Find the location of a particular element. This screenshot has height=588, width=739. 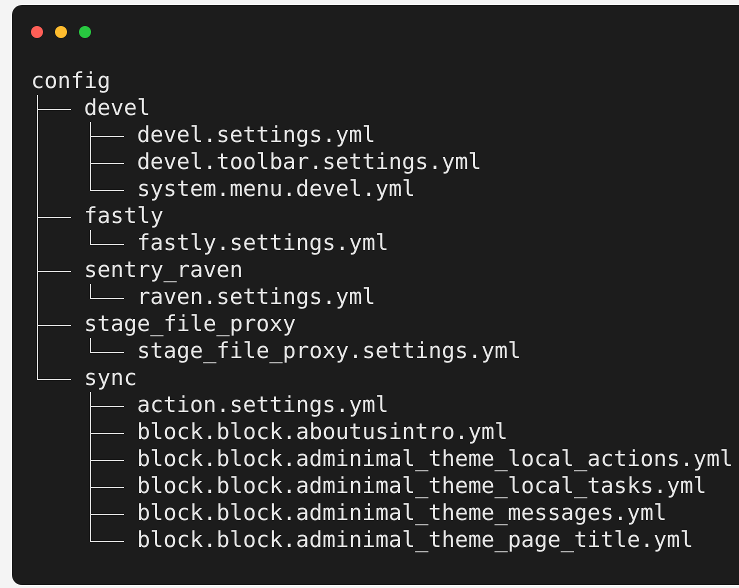

tree-item: fastly is located at coordinates (124, 216).